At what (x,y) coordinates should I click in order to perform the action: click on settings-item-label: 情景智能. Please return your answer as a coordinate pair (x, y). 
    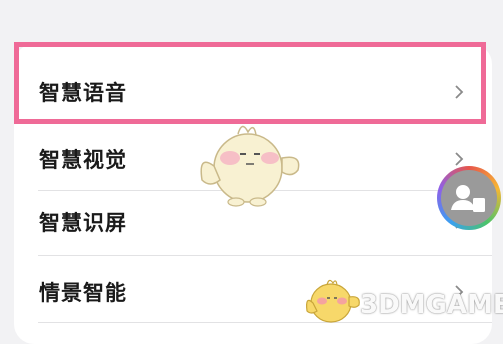
    Looking at the image, I should click on (83, 293).